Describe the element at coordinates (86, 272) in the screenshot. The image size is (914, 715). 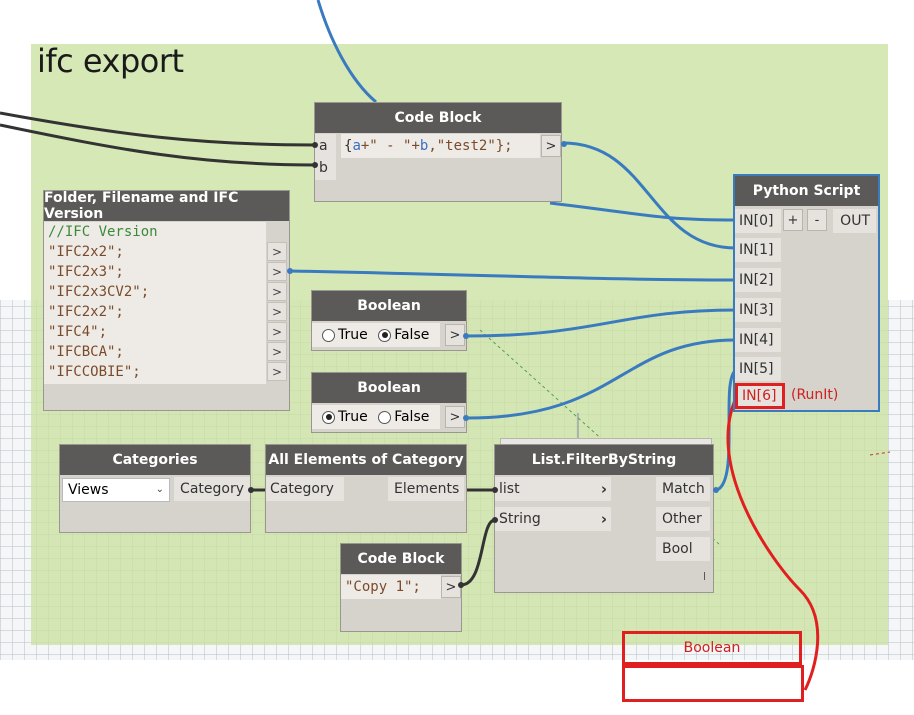
I see `ifc-item: "IFC2x3";` at that location.